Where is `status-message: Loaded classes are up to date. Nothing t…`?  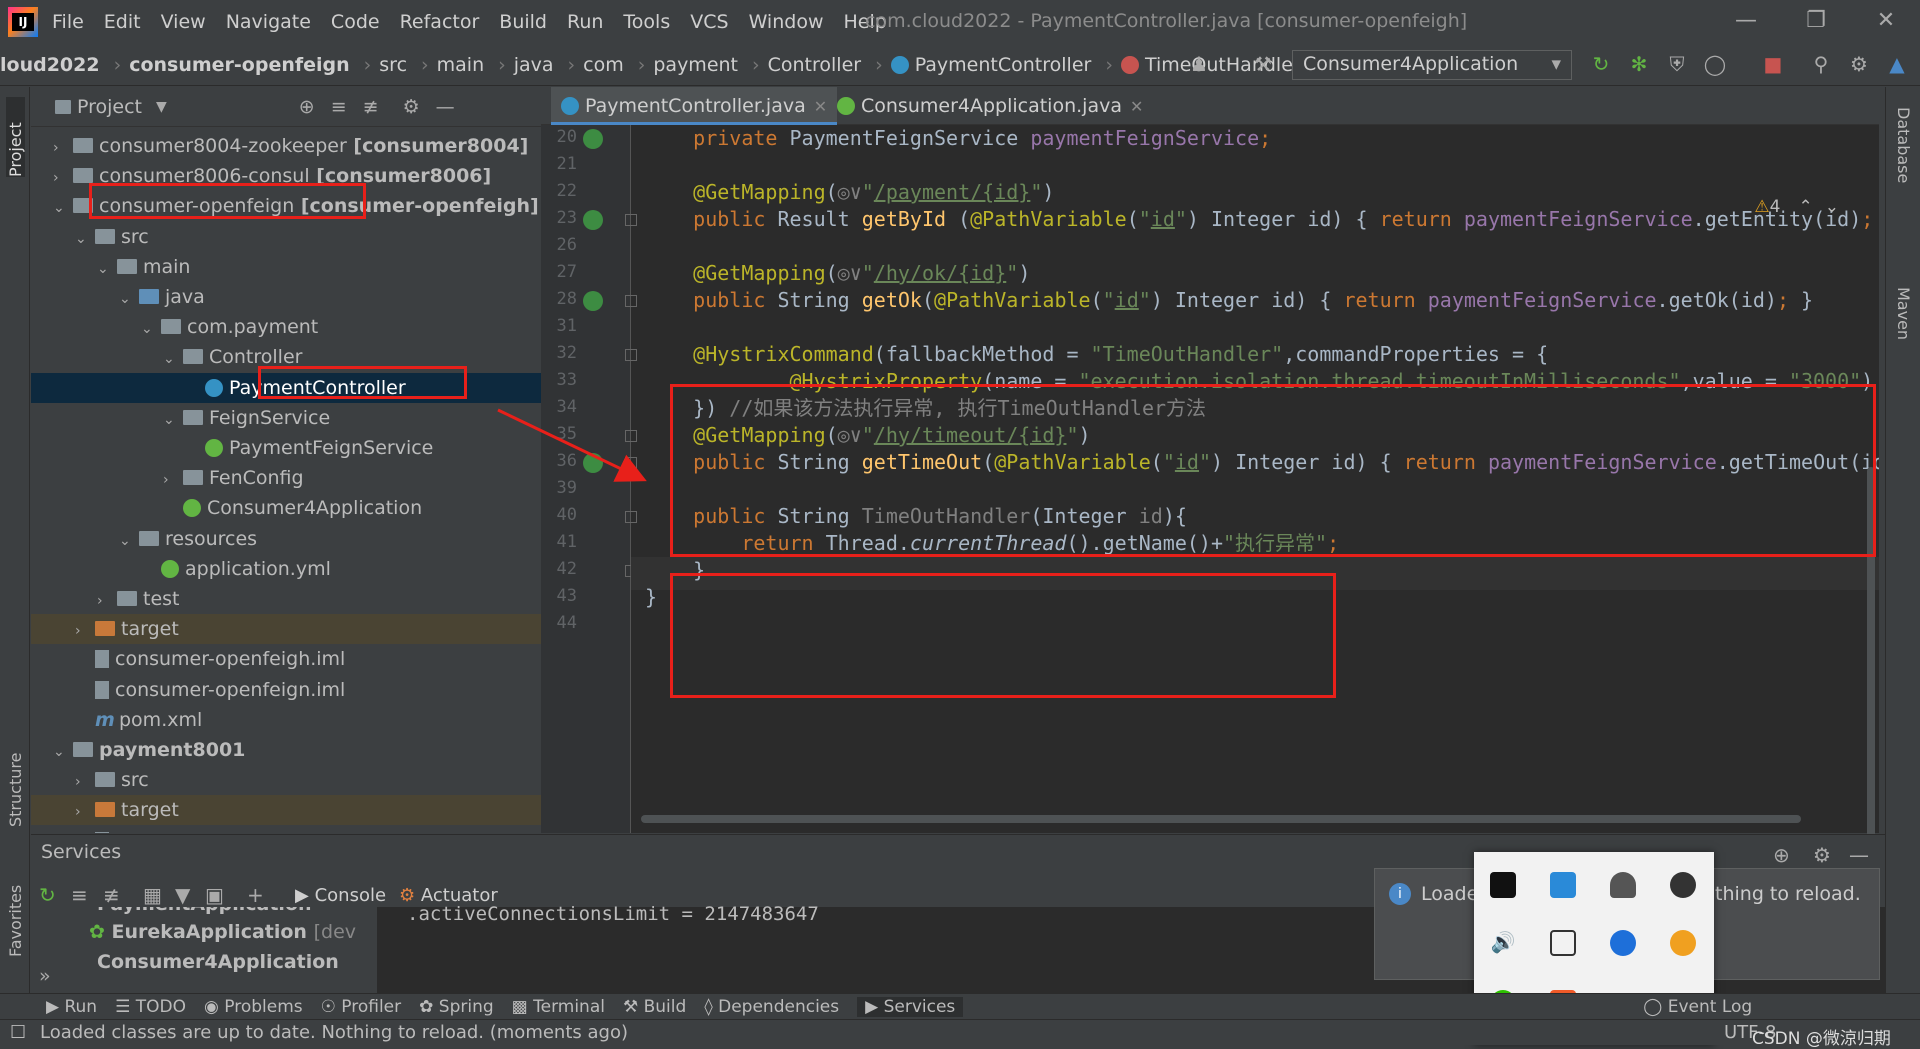 status-message: Loaded classes are up to date. Nothing t… is located at coordinates (334, 1032).